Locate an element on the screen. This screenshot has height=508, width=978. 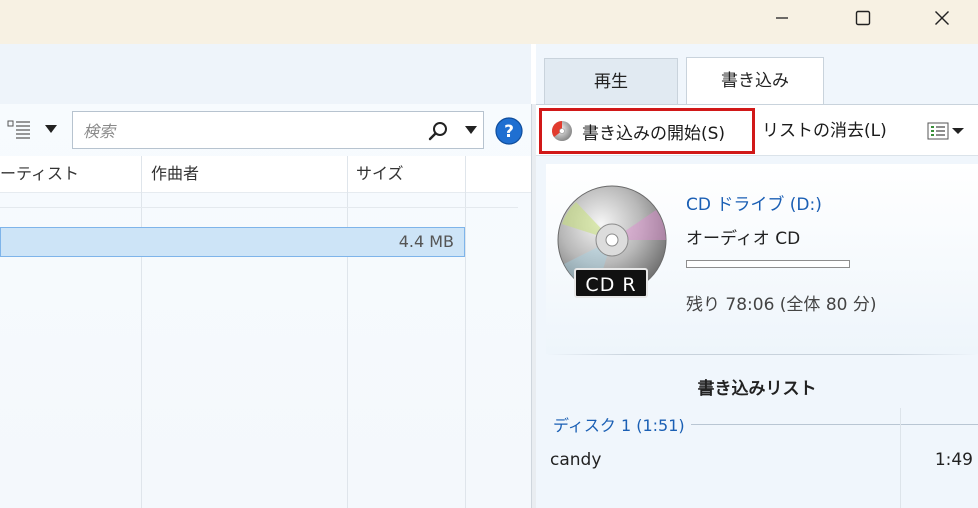
caret-down-icon is located at coordinates (51, 129).